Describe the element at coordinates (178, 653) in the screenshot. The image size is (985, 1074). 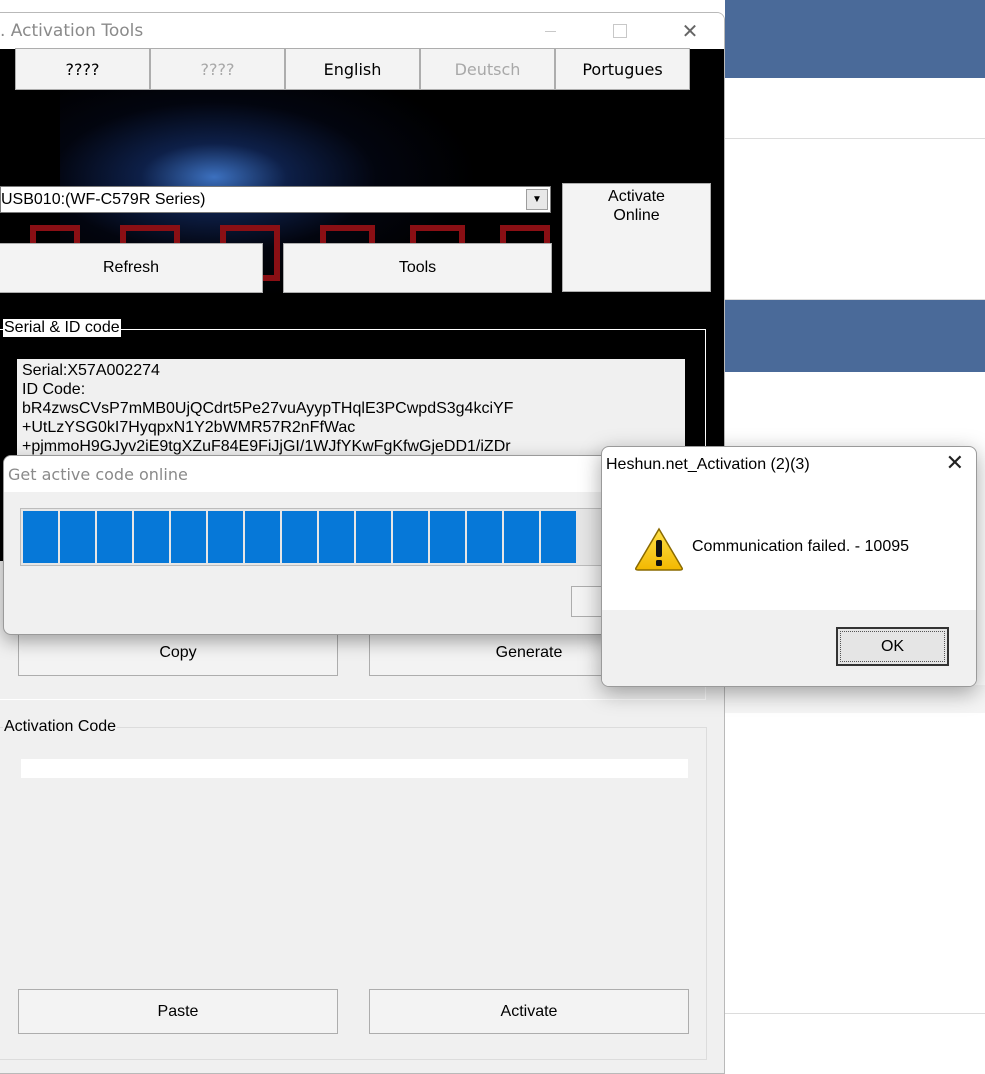
I see `copy-button: Copy` at that location.